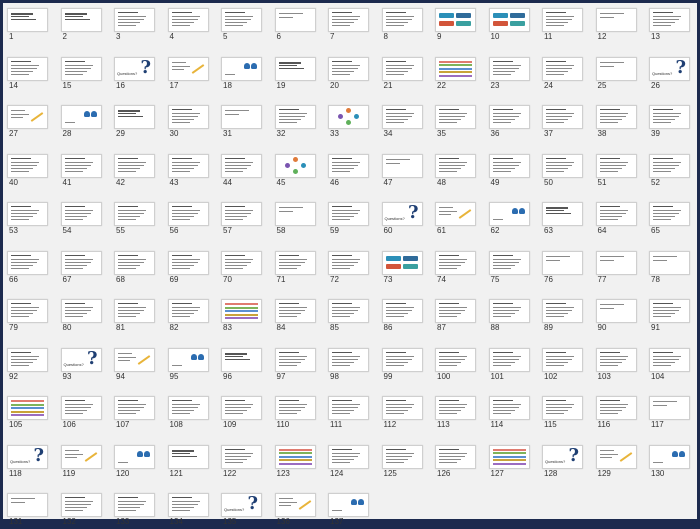  I want to click on slide-thumbnail-117: 117, so click(669, 414).